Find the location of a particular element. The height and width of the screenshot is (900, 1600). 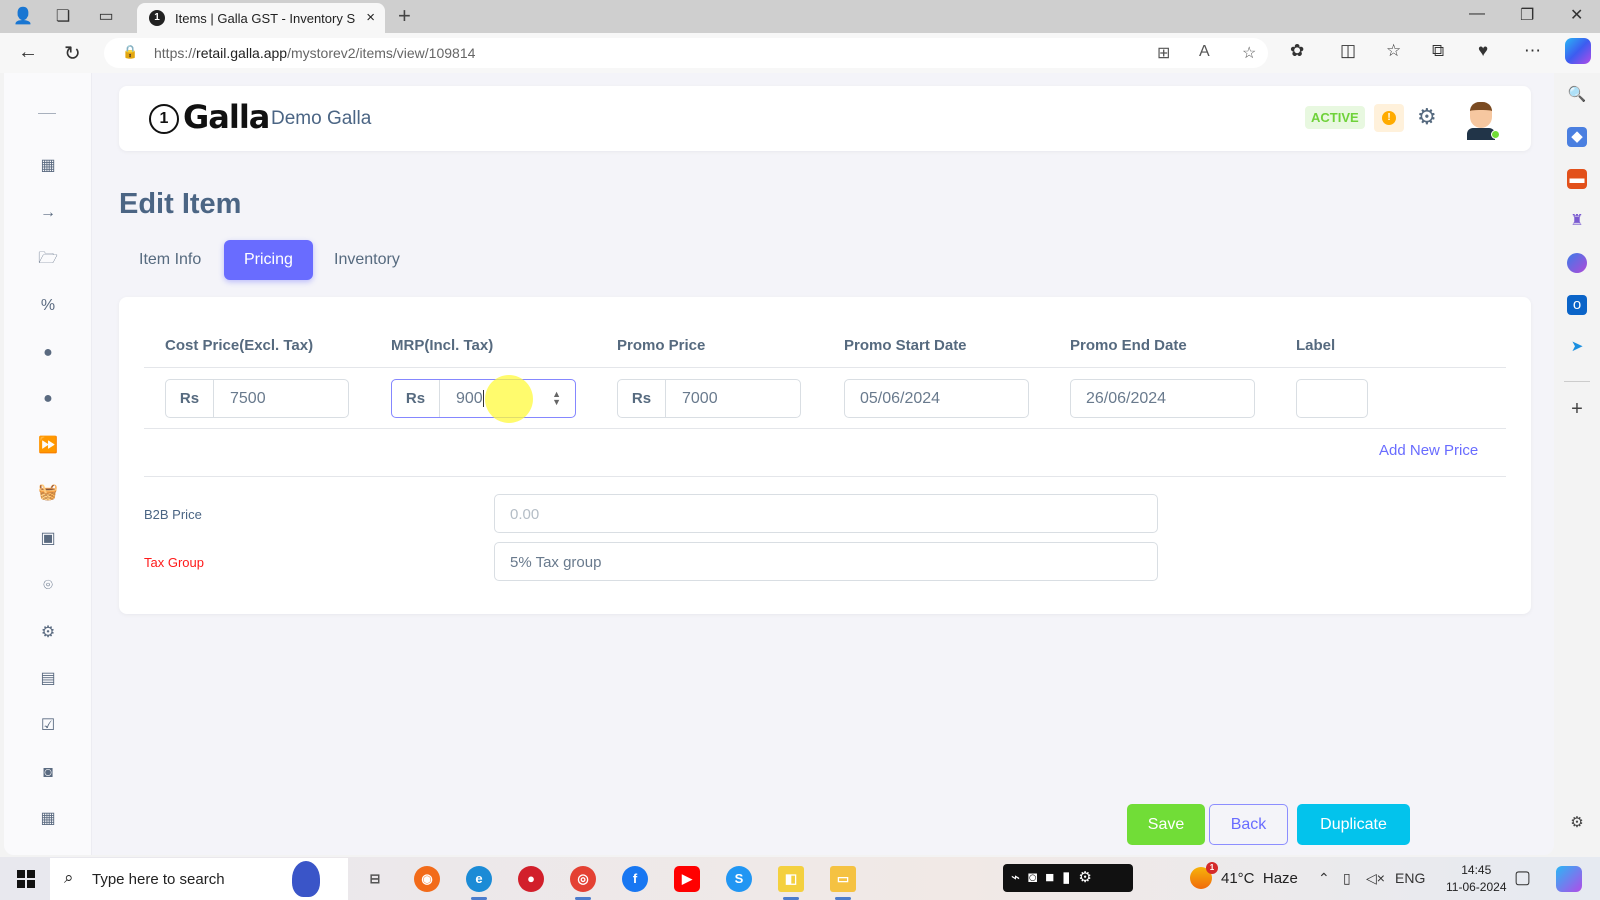

sidebar-item-folder: 🗁 is located at coordinates (48, 259).